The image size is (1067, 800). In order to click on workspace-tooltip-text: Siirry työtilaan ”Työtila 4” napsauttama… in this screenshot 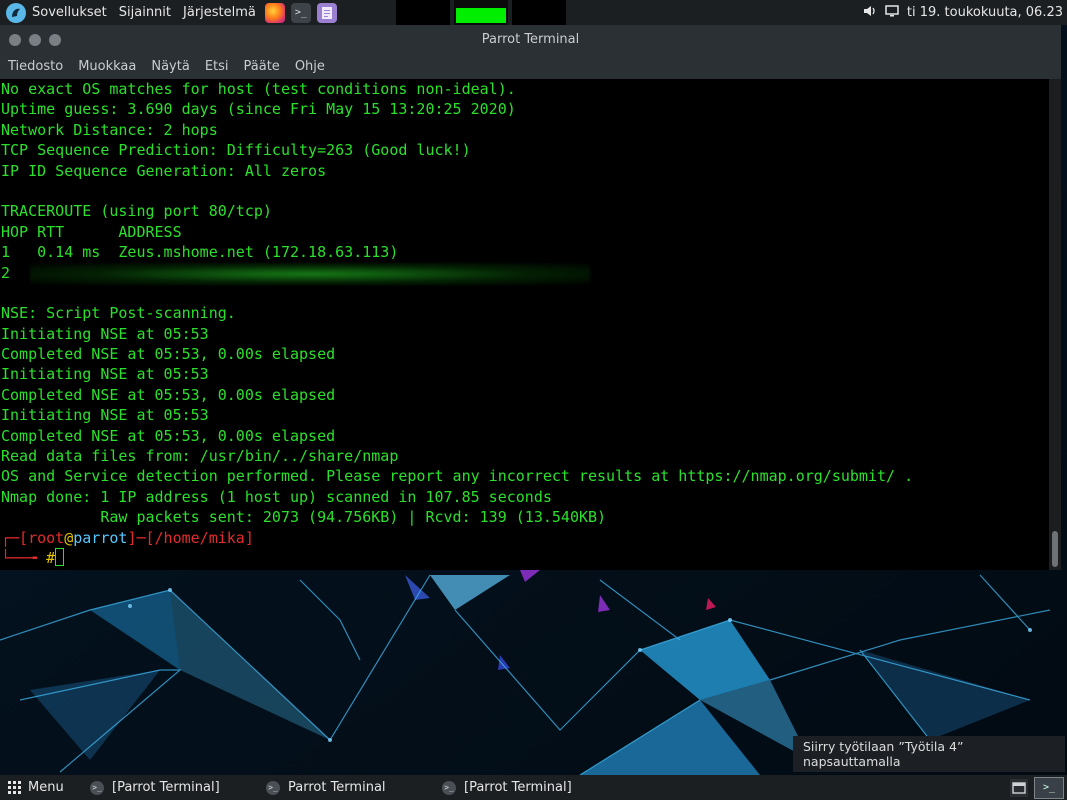, I will do `click(883, 754)`.